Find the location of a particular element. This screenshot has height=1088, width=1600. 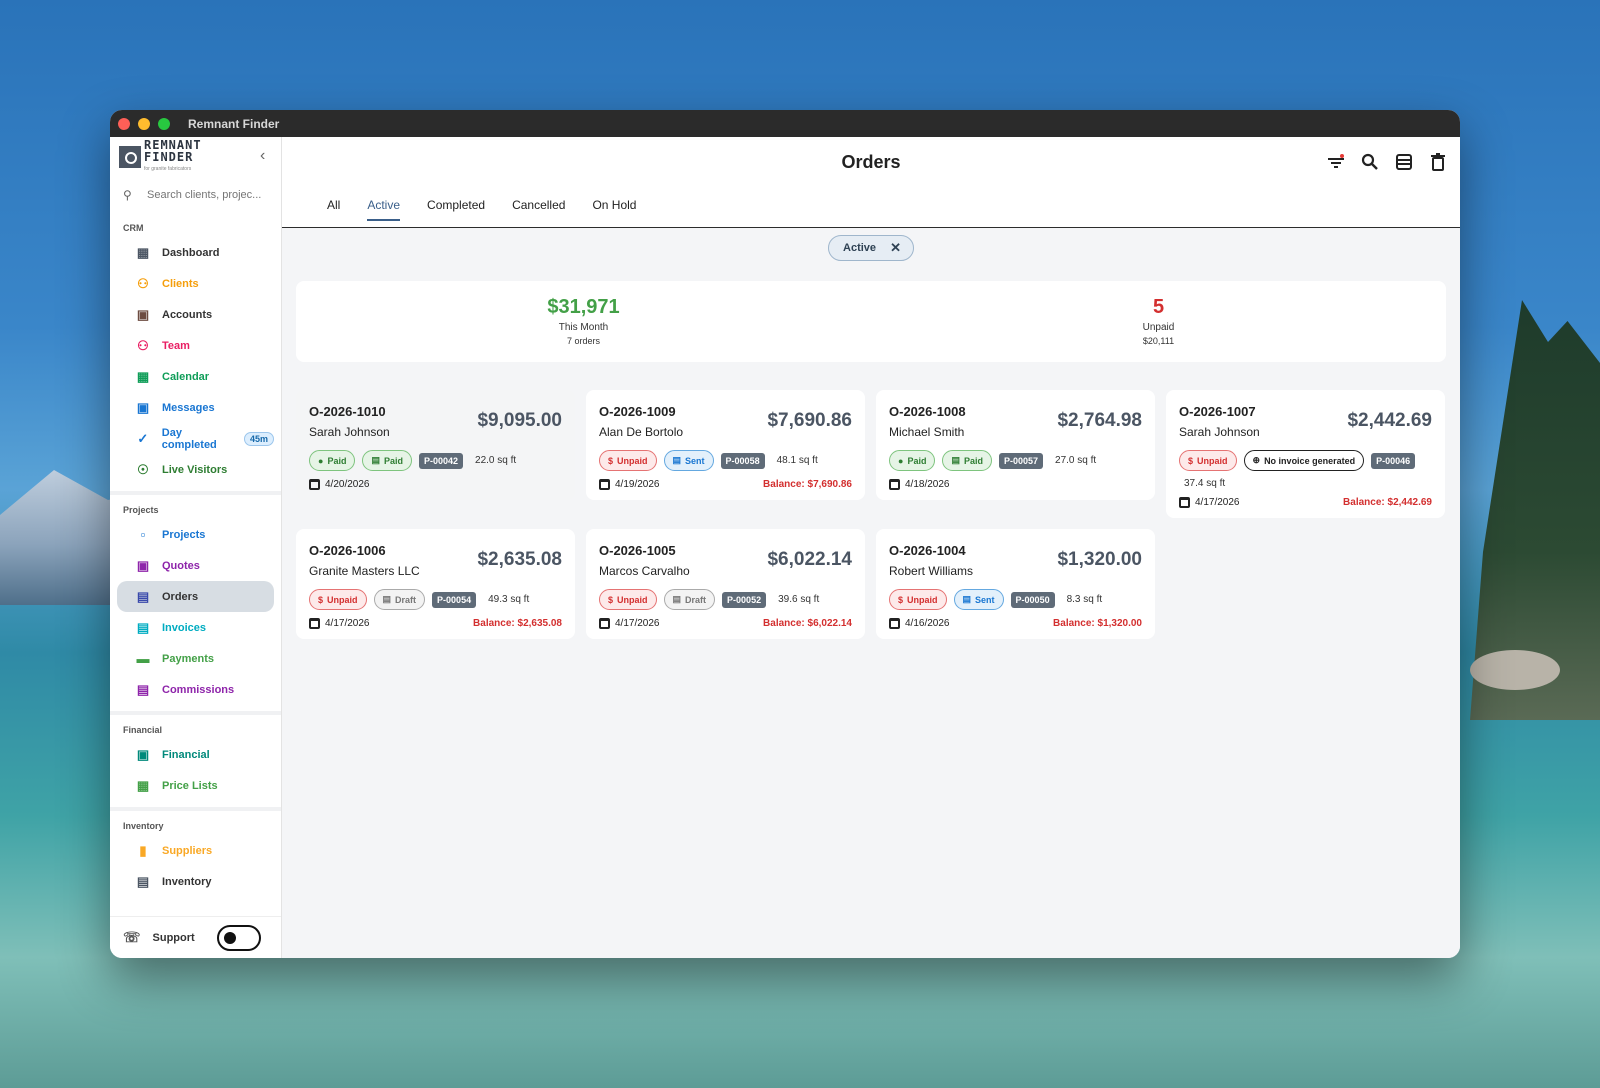

balance-due: Balance: $1,320.00 is located at coordinates (1097, 623).